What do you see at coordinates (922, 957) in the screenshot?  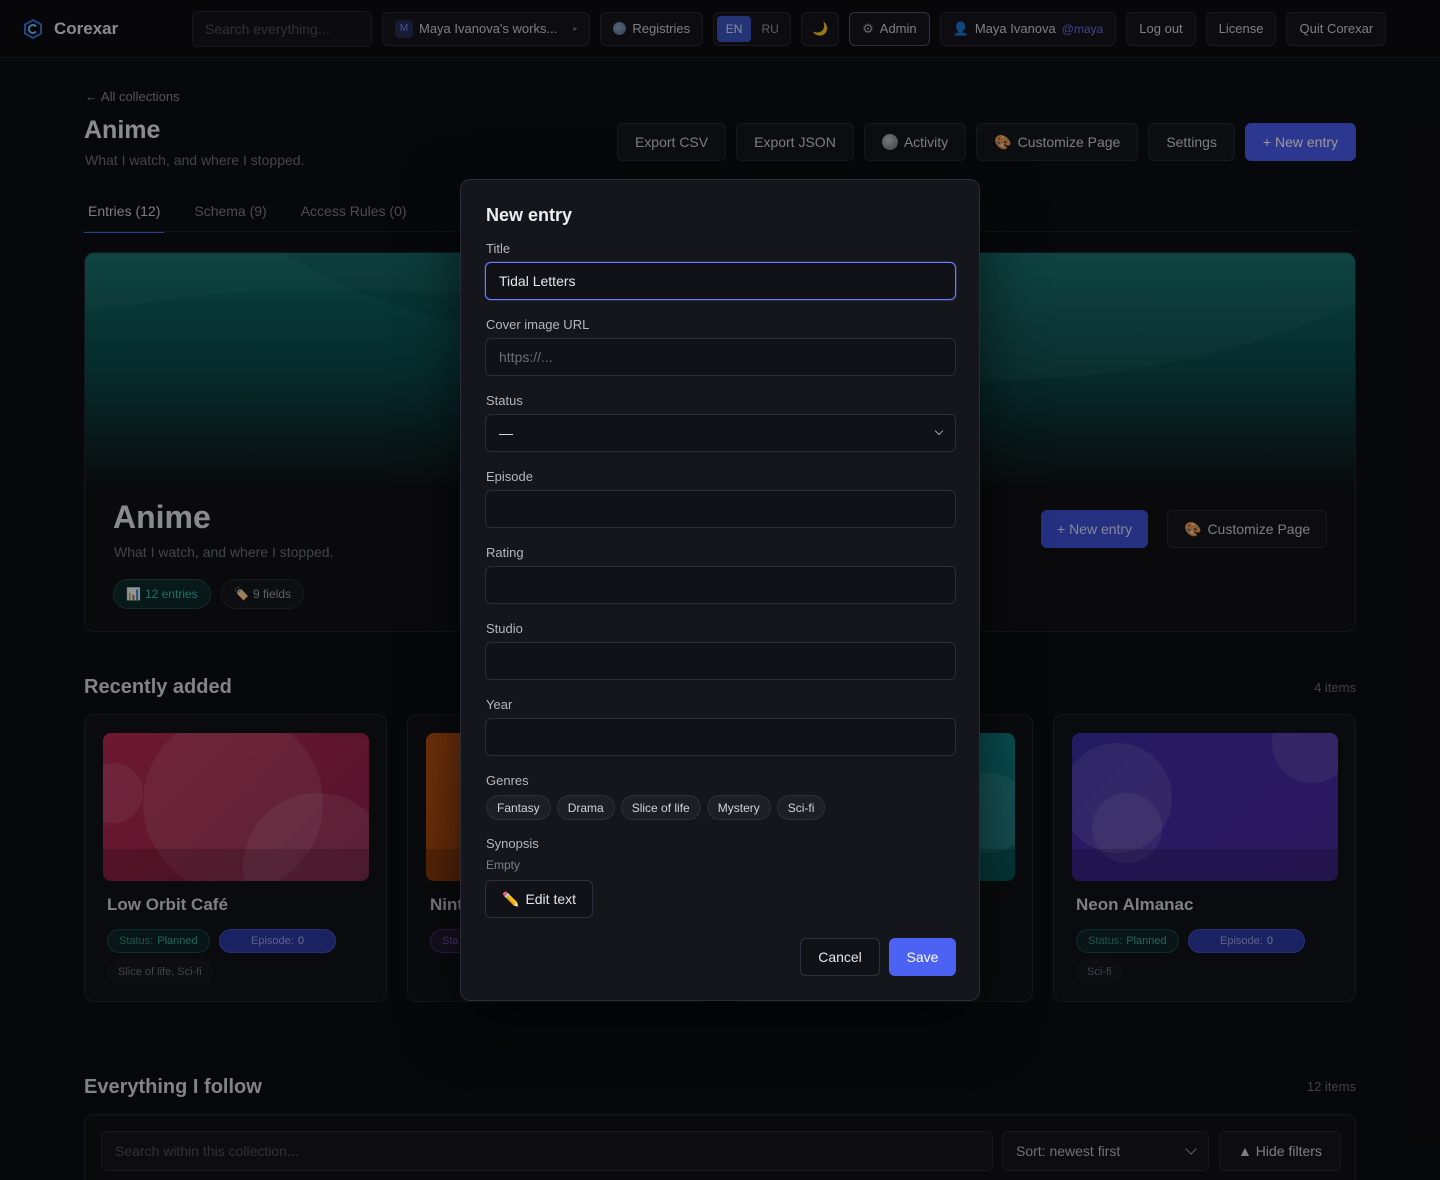 I see `save-button: Save` at bounding box center [922, 957].